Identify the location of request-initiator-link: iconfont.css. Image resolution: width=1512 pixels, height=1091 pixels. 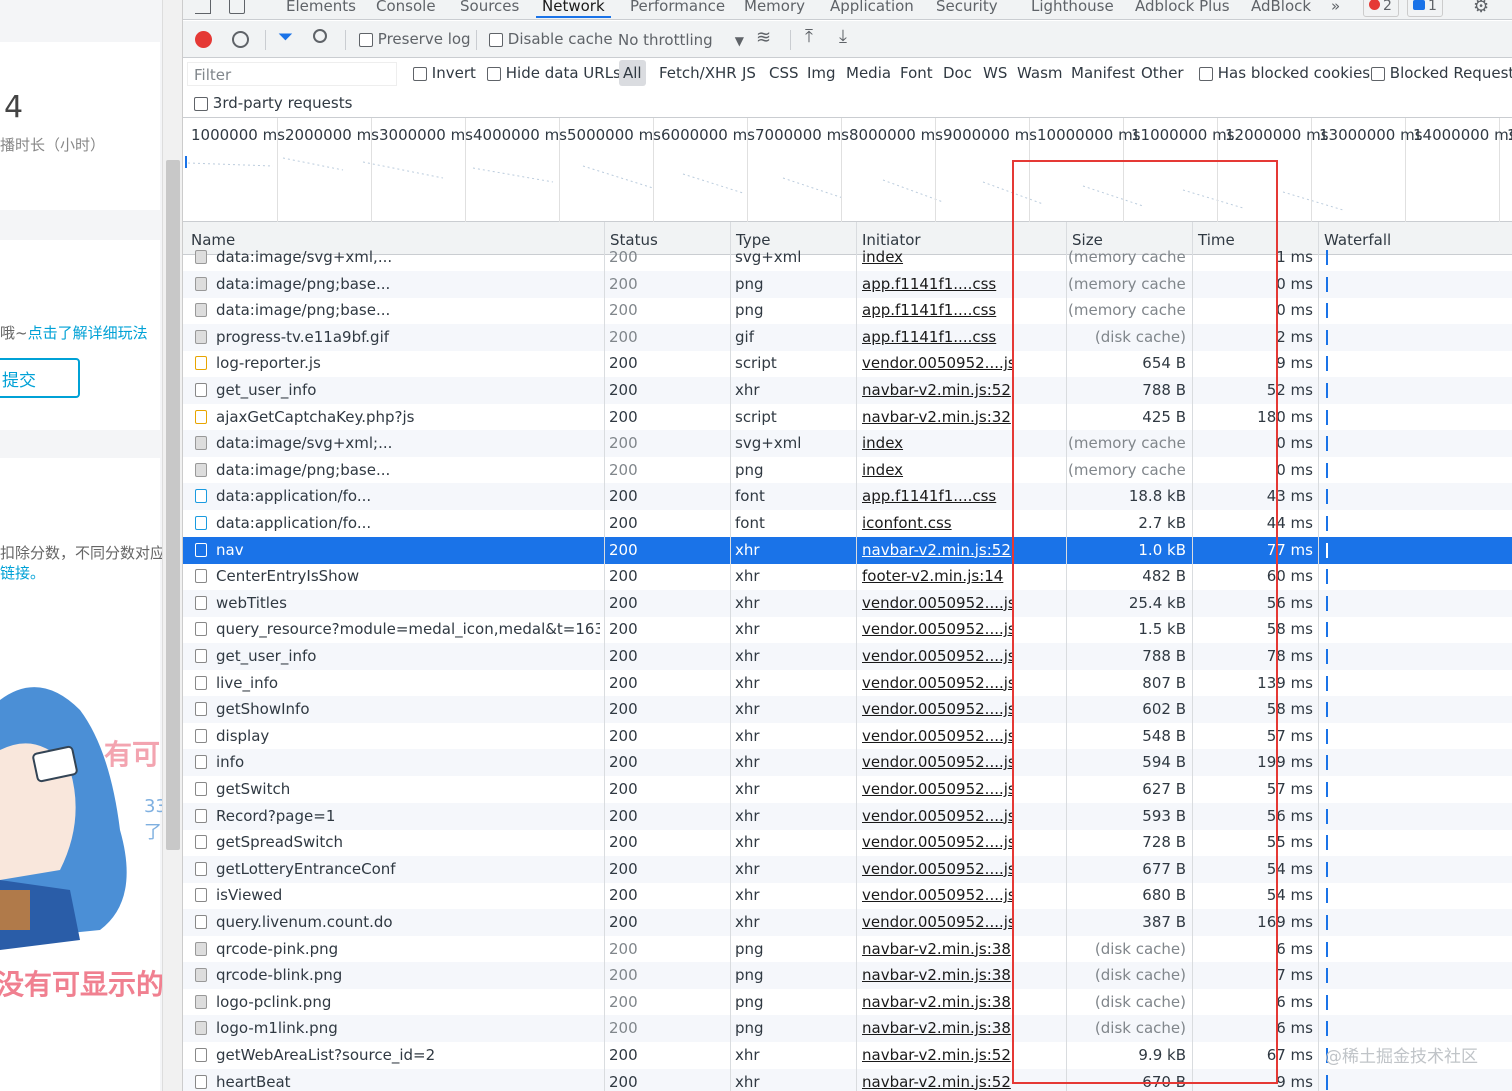
(937, 523).